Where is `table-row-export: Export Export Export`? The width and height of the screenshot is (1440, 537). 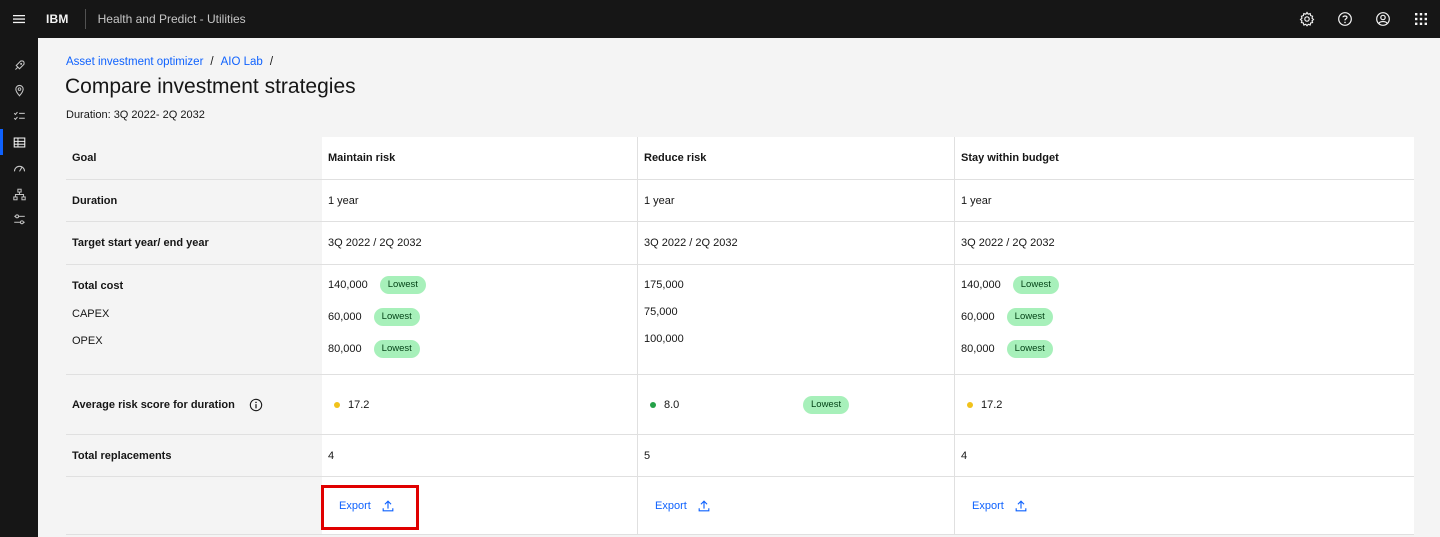 table-row-export: Export Export Export is located at coordinates (740, 506).